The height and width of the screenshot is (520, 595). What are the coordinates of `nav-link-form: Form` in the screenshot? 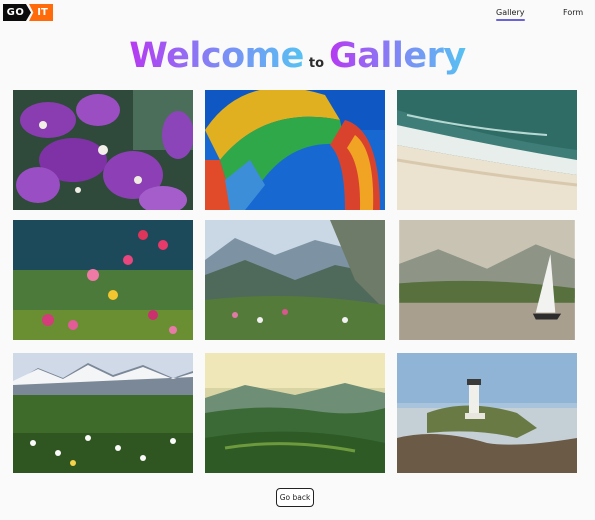 It's located at (573, 12).